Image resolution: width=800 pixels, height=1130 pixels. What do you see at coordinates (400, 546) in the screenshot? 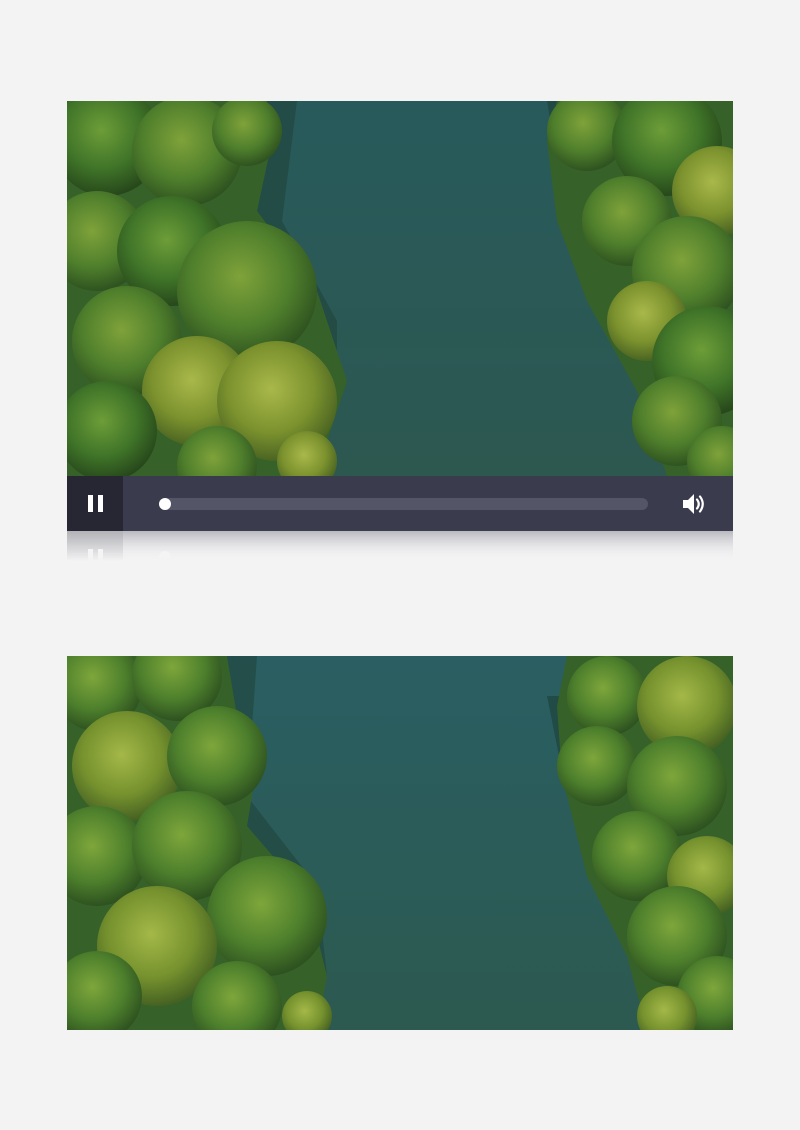
I see `control-bar-reflection` at bounding box center [400, 546].